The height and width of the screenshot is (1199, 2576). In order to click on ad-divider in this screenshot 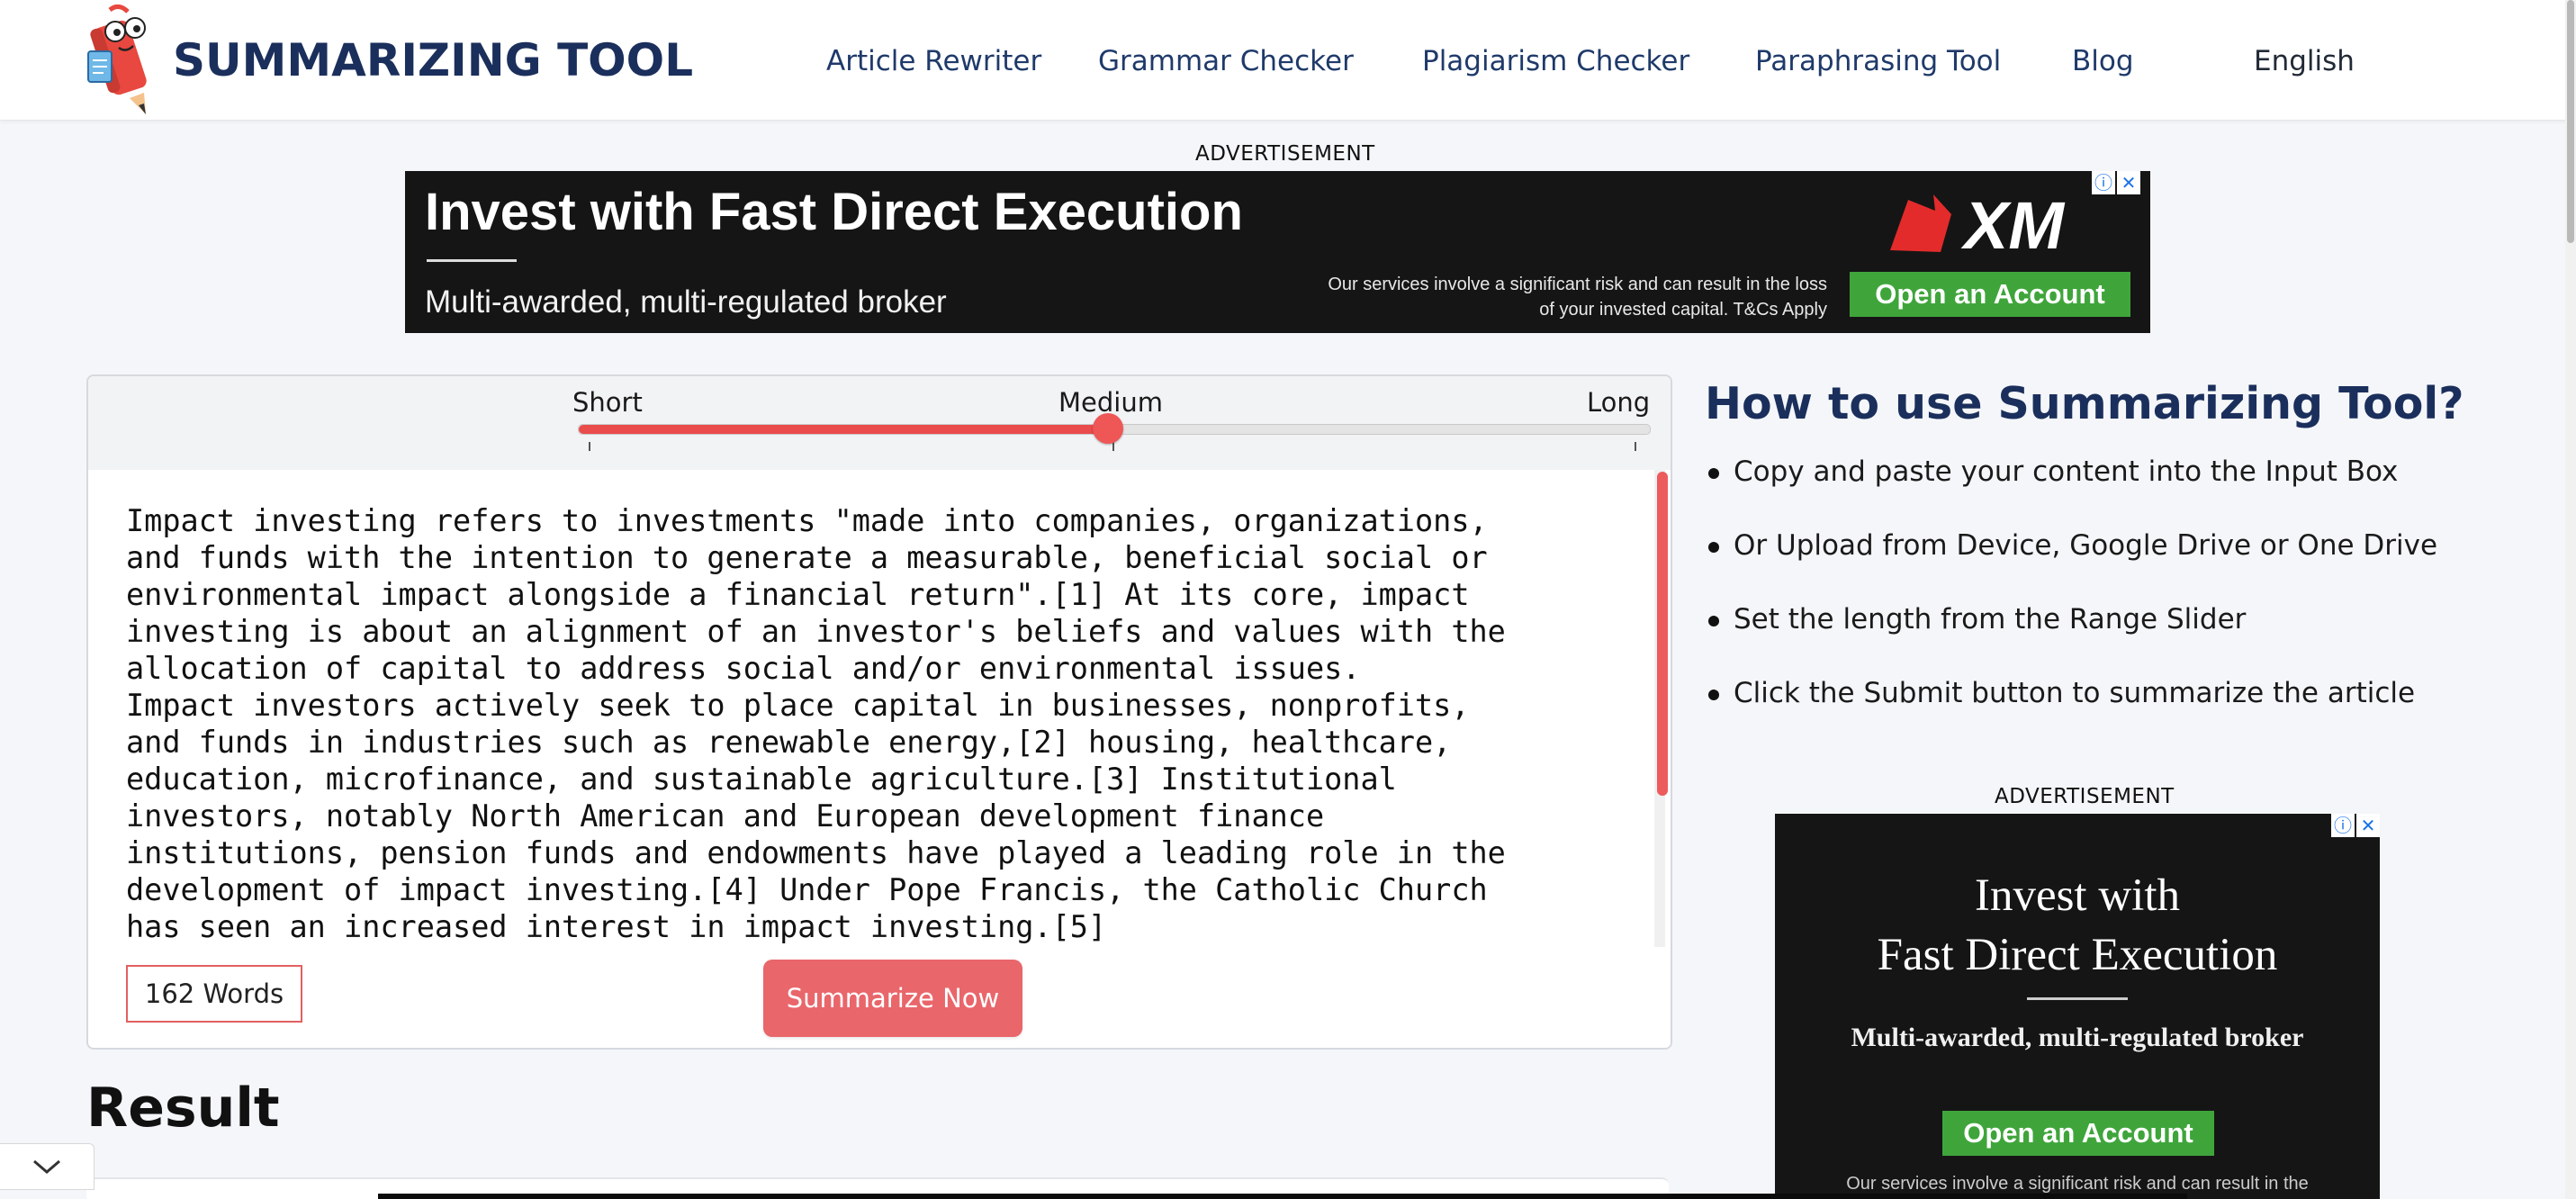, I will do `click(472, 260)`.